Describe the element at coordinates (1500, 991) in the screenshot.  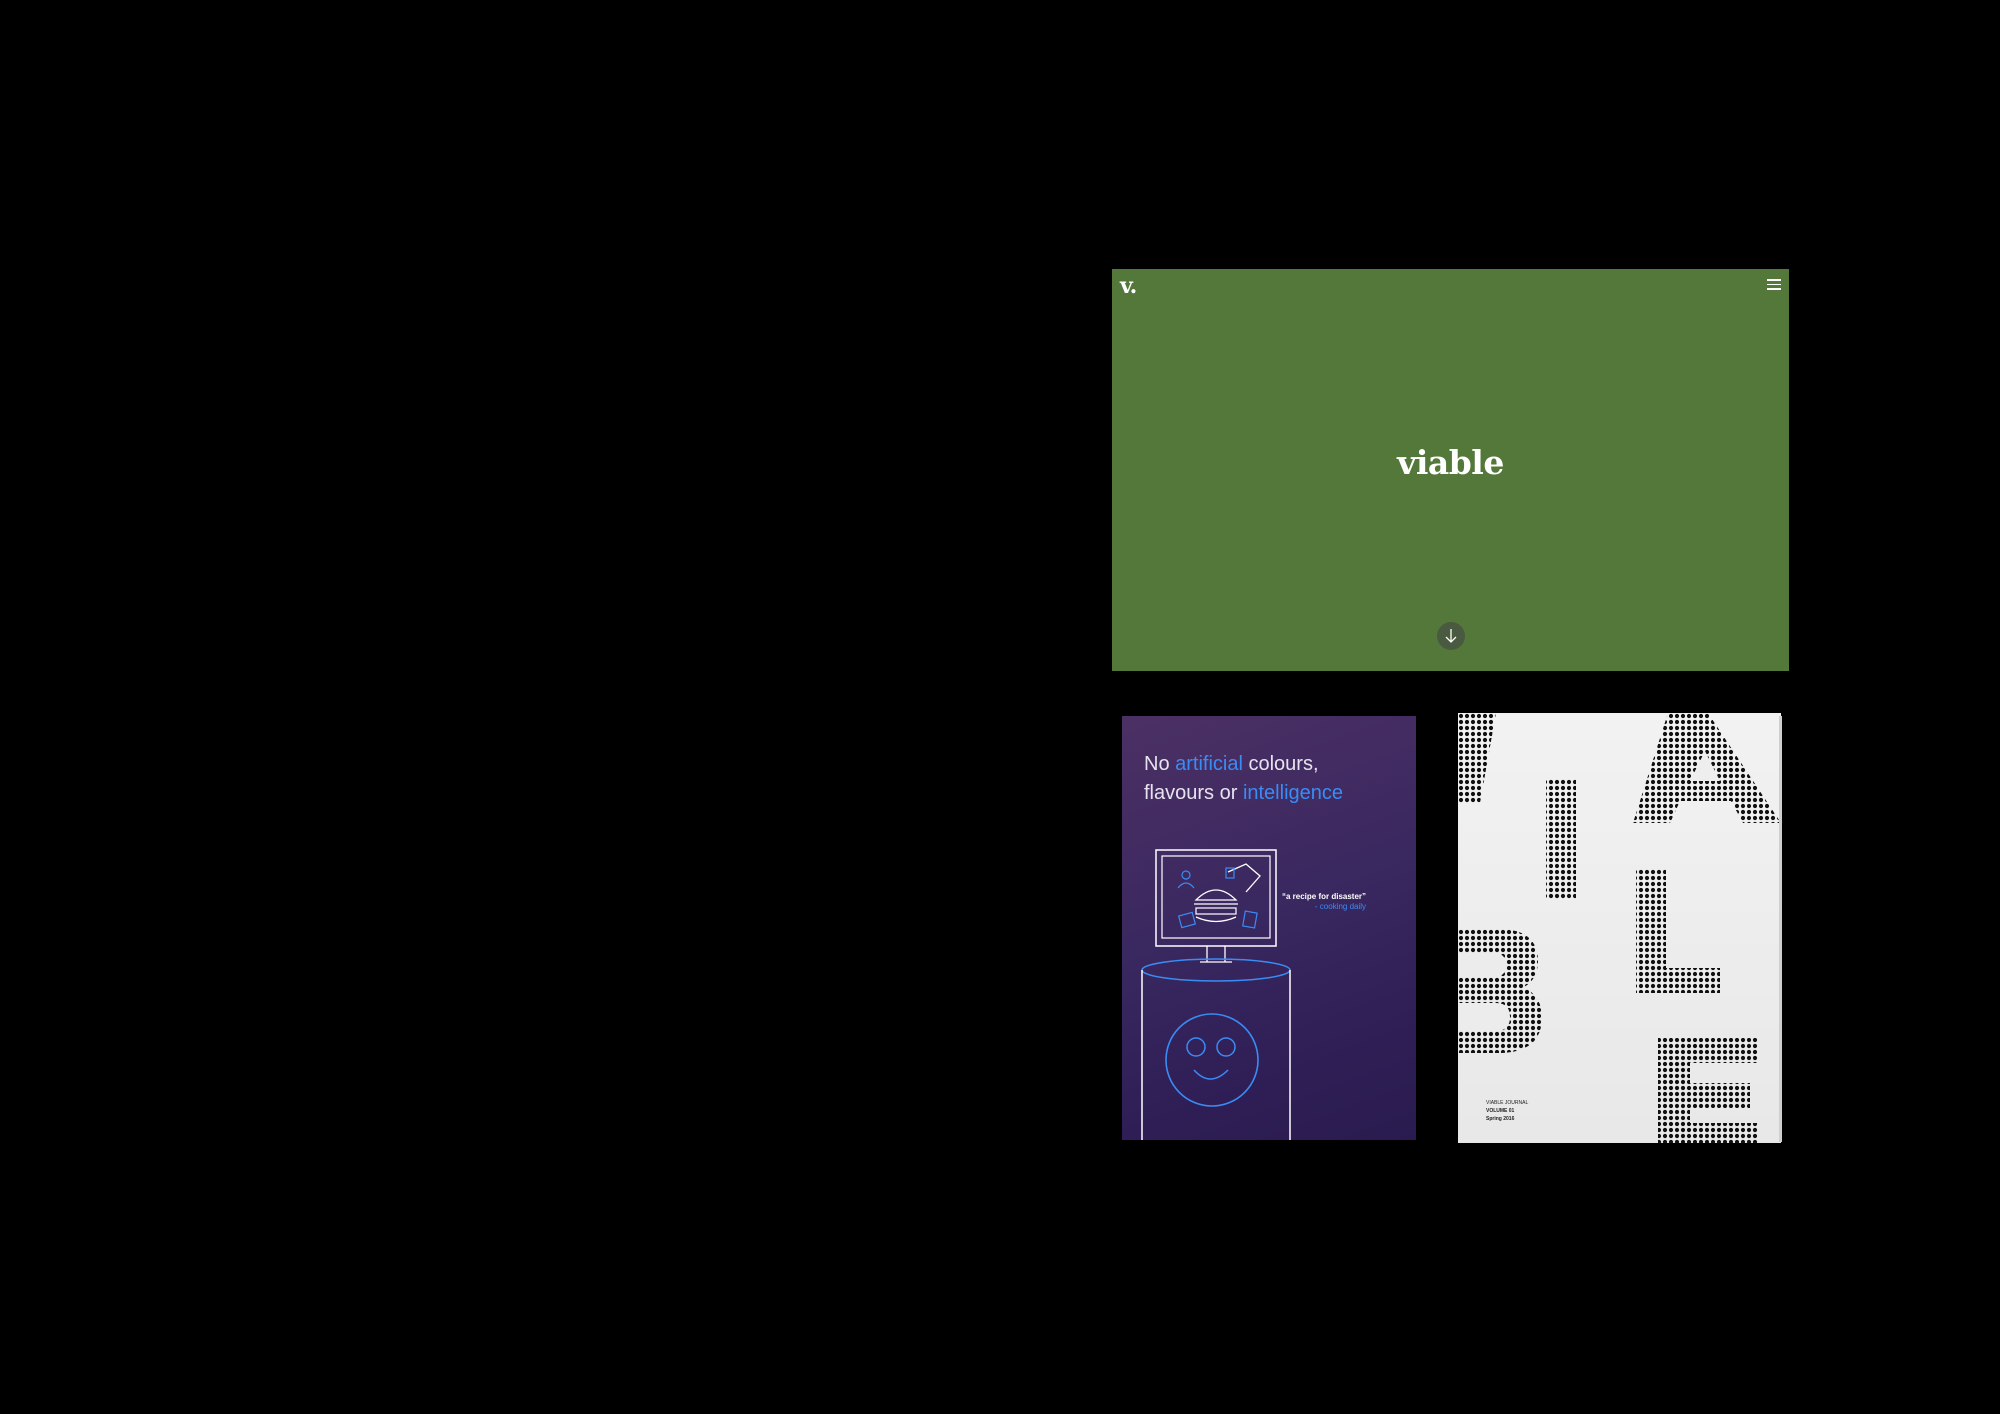
I see `letter-b` at that location.